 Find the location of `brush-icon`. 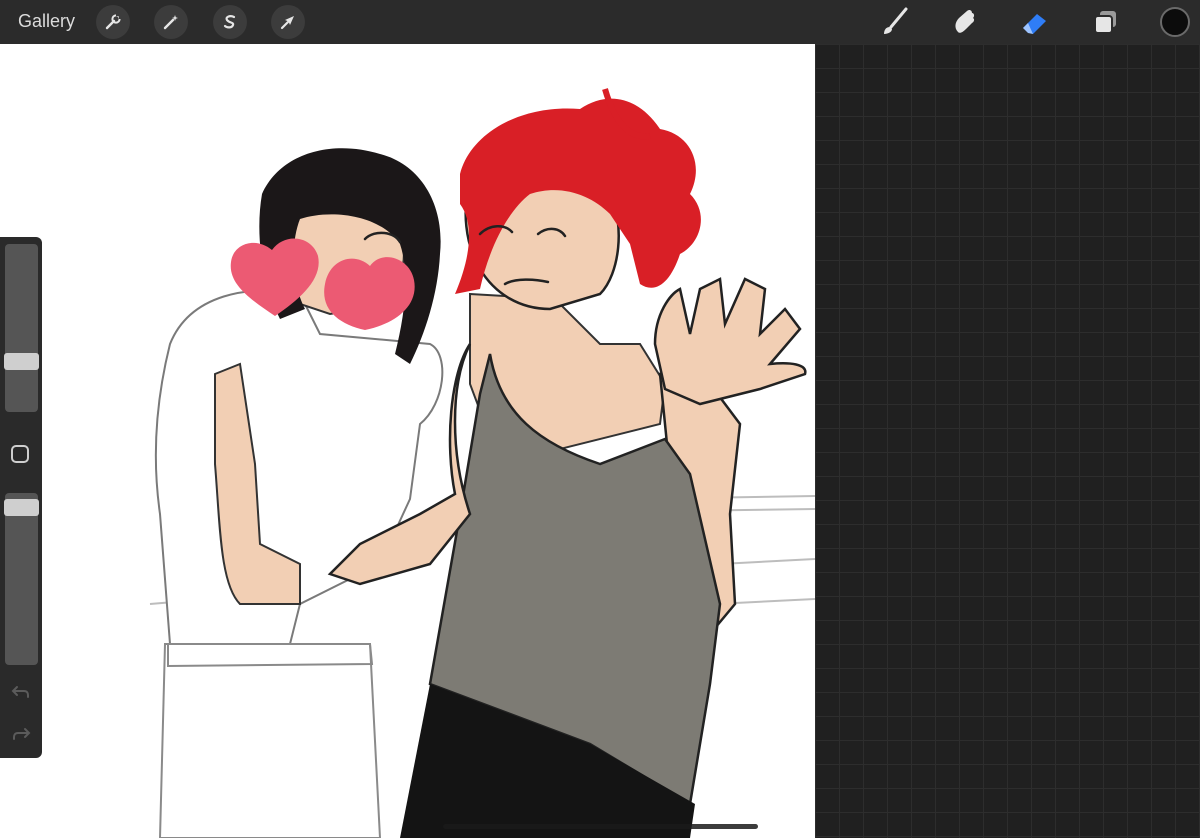

brush-icon is located at coordinates (896, 20).